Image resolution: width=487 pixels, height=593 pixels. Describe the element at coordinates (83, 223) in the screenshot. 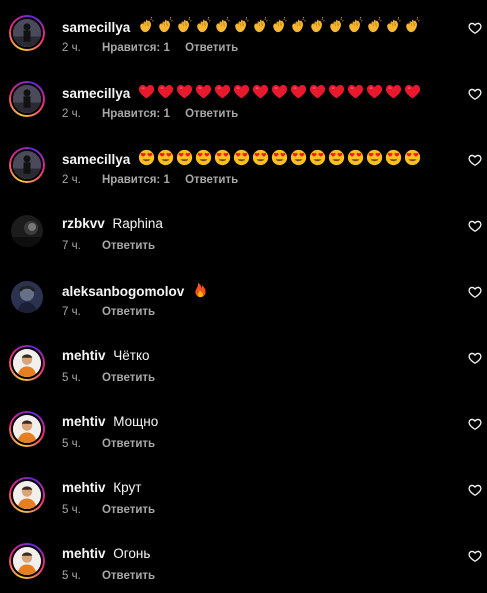

I see `comment-username: rzbkvv` at that location.